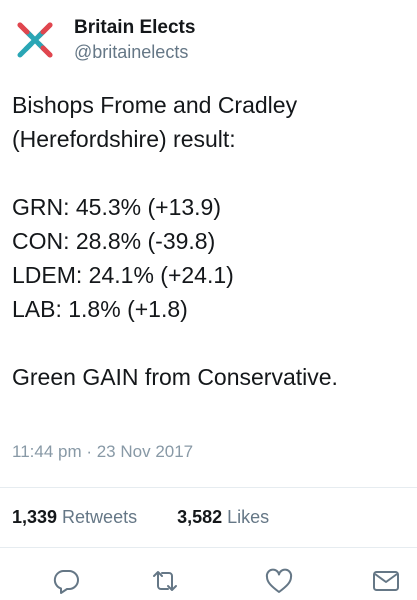  I want to click on tweet-line: (Herefordshire) result:, so click(124, 139).